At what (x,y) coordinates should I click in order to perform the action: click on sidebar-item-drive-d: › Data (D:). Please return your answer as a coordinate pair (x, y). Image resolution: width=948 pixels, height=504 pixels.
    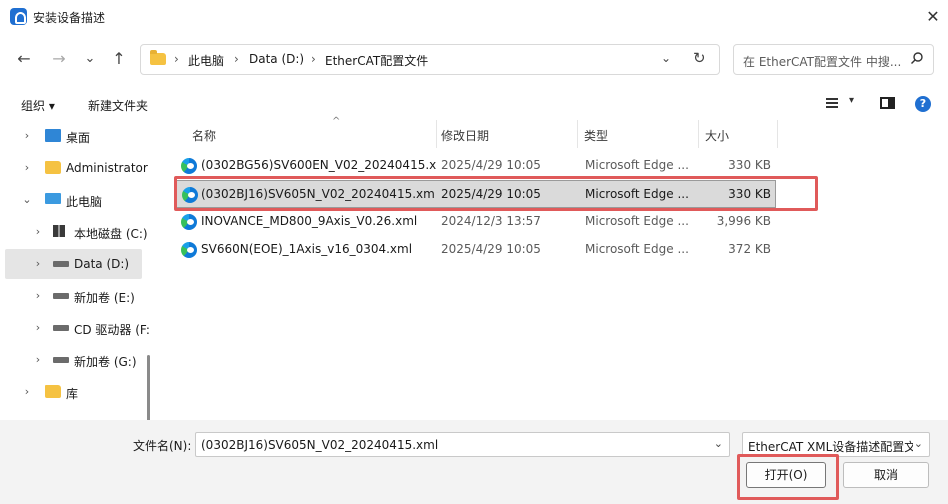
    Looking at the image, I should click on (73, 264).